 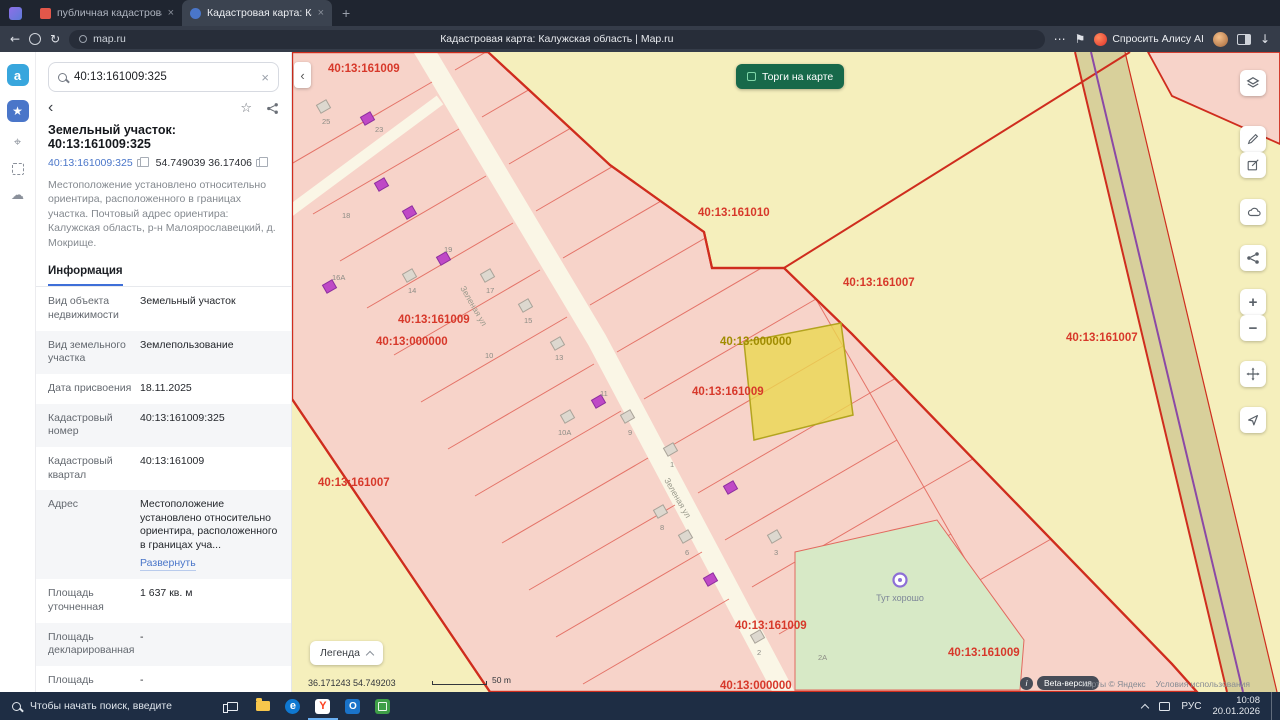 I want to click on profile-avatar, so click(x=1220, y=39).